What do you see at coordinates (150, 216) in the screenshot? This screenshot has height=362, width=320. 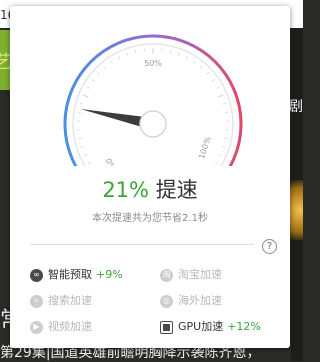 I see `time-saved-text: 本次提速共为您节省2.1秒` at bounding box center [150, 216].